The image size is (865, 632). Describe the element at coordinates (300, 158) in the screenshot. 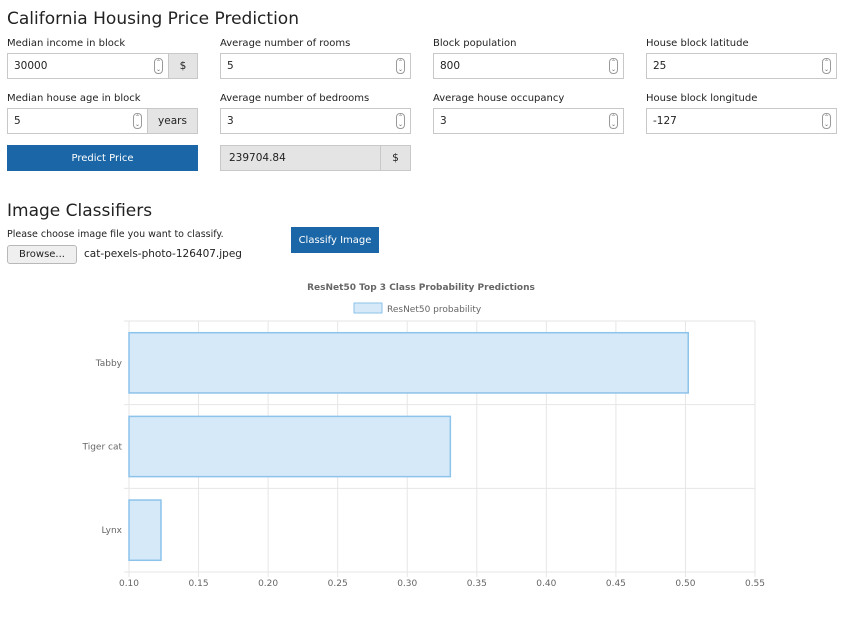

I see `predicted-price-output: 239704.84` at that location.